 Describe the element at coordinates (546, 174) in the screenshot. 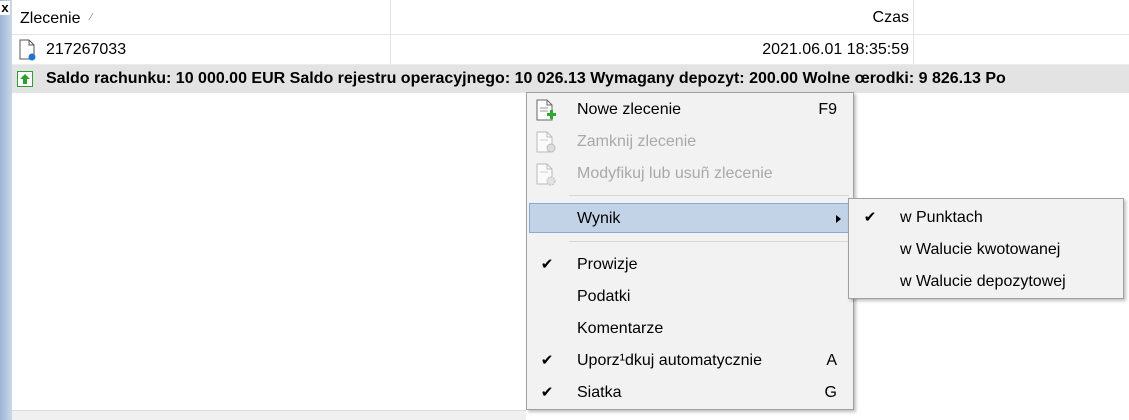

I see `modify-order-icon` at that location.